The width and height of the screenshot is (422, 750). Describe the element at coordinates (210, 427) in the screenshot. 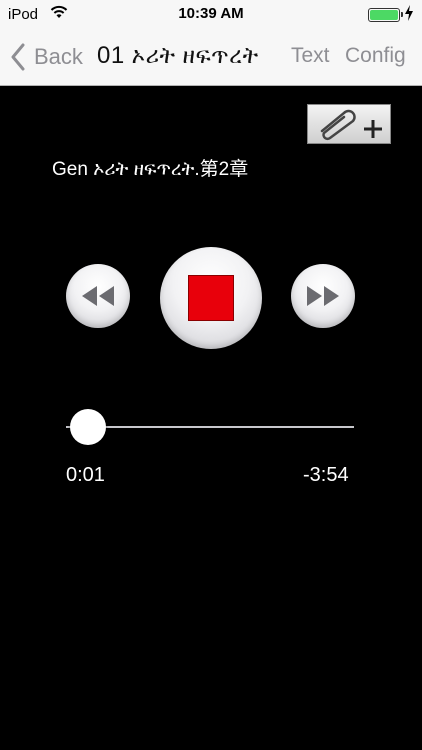

I see `progress-slider-track` at that location.